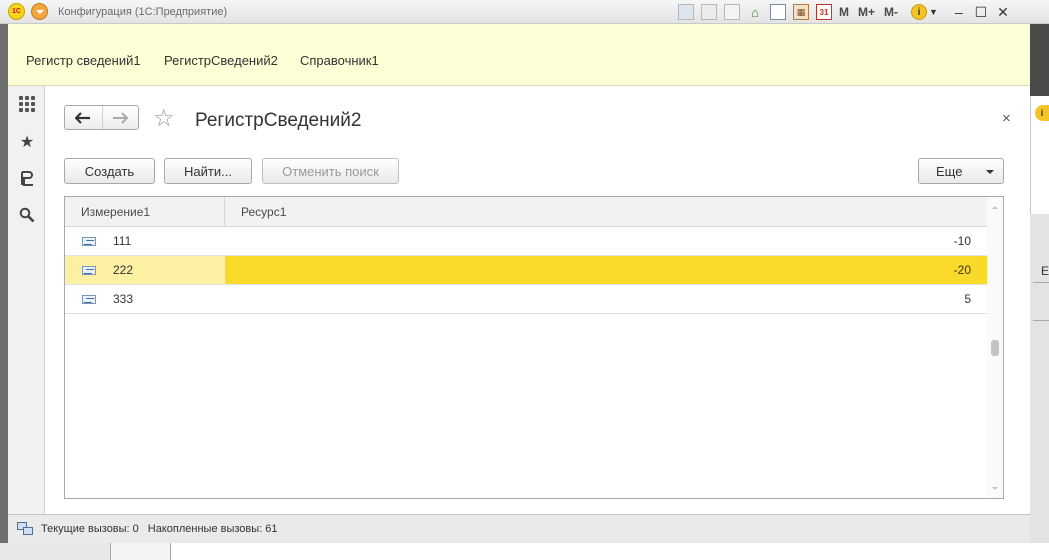 This screenshot has height=560, width=1049. What do you see at coordinates (145, 270) in the screenshot?
I see `cell-dimension: 222` at bounding box center [145, 270].